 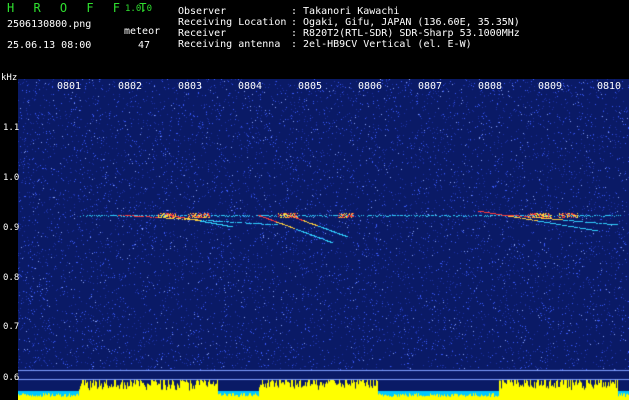 I want to click on x-tick-label: 0801, so click(x=69, y=86).